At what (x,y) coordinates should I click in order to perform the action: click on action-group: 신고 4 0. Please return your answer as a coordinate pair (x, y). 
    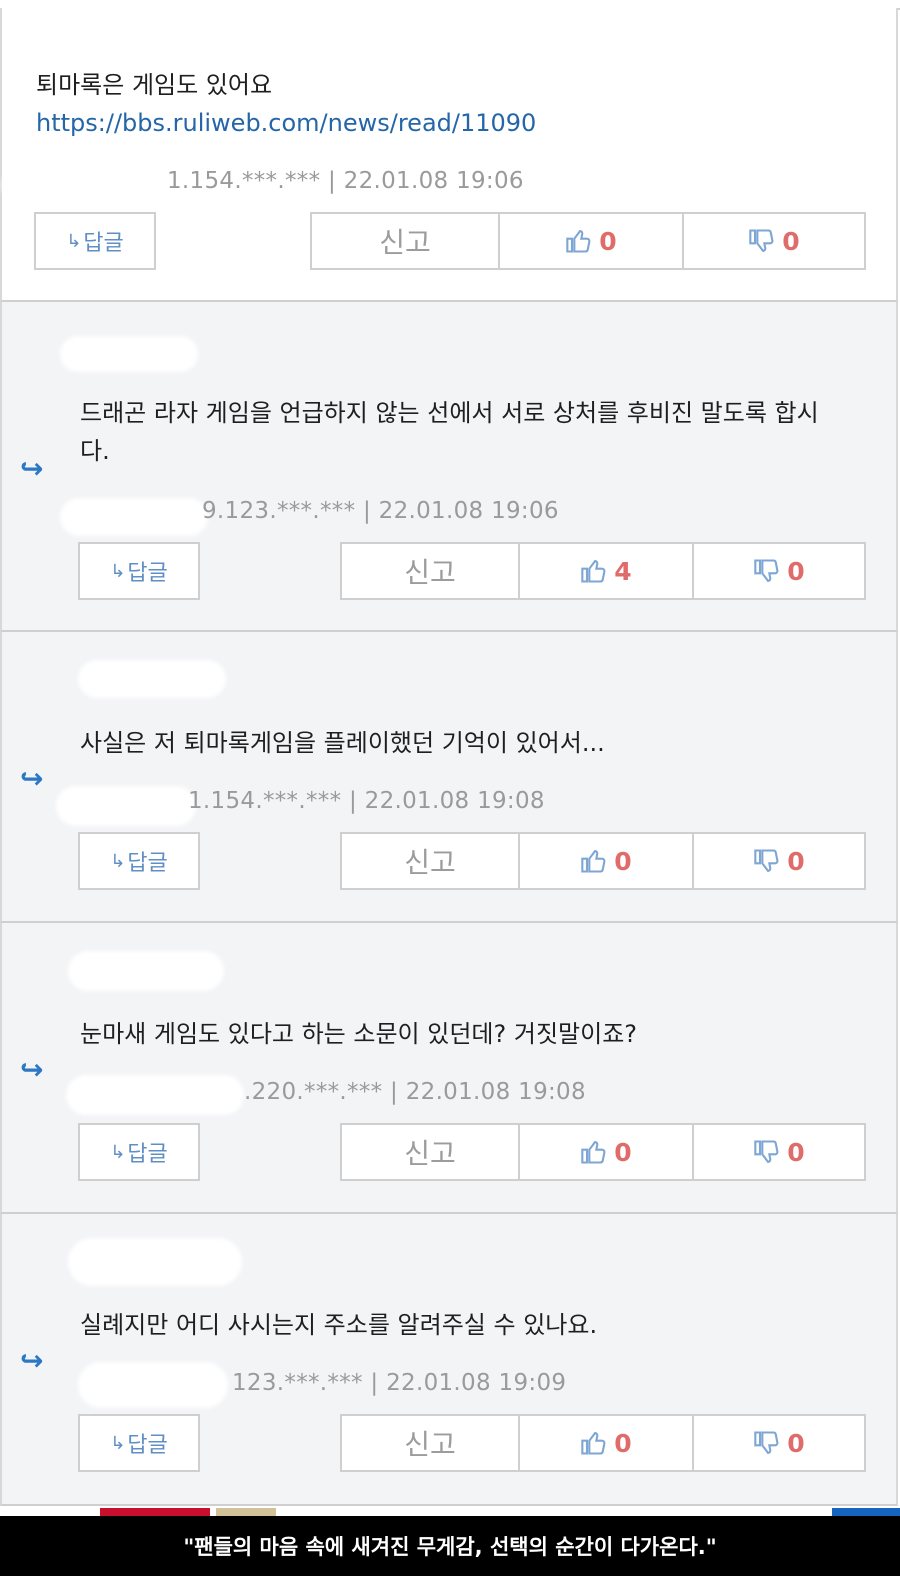
    Looking at the image, I should click on (603, 571).